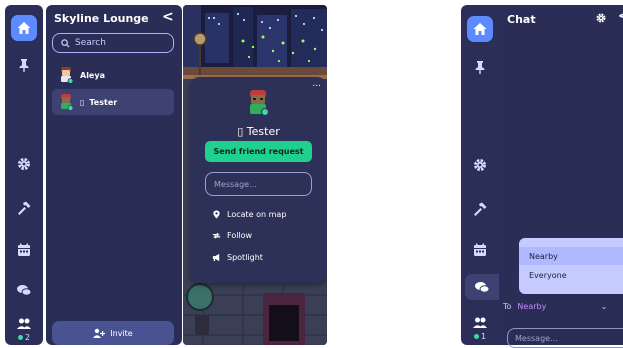 This screenshot has width=623, height=348. What do you see at coordinates (620, 16) in the screenshot?
I see `collapse-chat-button: <` at bounding box center [620, 16].